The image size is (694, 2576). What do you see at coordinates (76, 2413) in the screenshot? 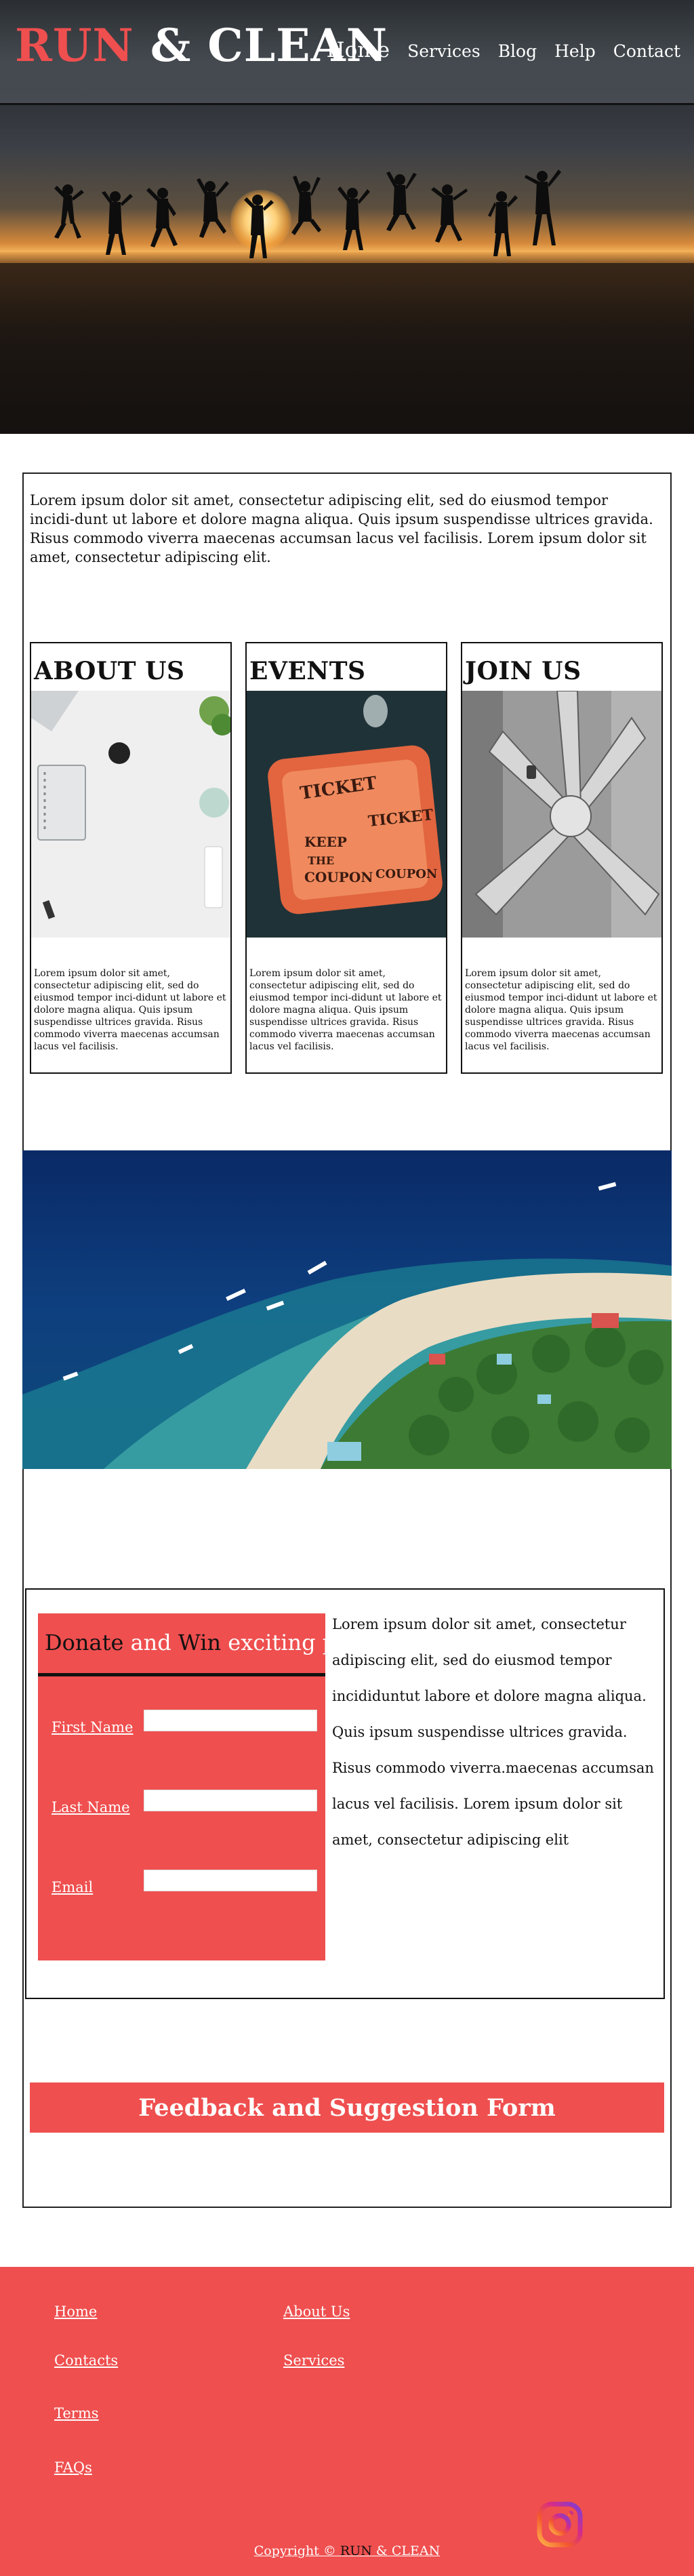
I see `footer-link-terms: Terms` at bounding box center [76, 2413].